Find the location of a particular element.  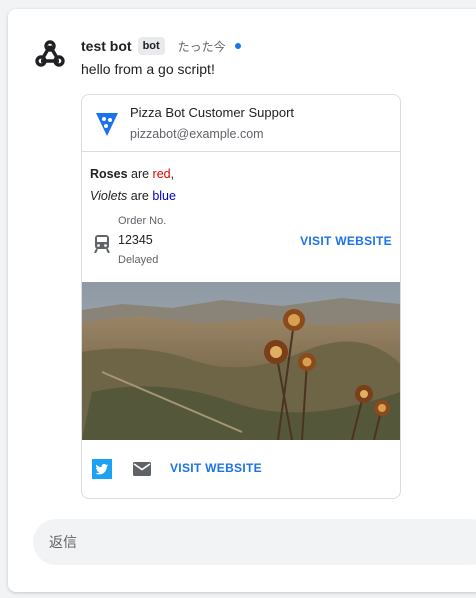

order-label: Order No. is located at coordinates (142, 221).